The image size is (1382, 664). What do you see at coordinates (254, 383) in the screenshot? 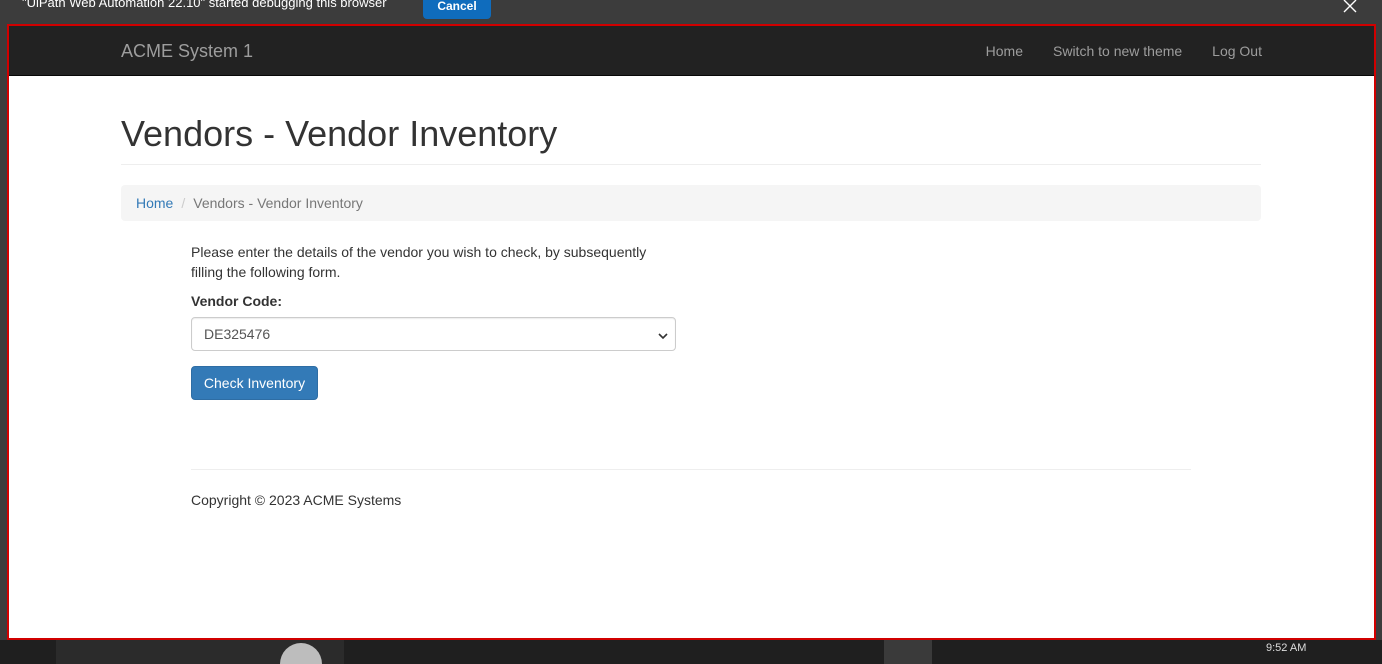
I see `check-inventory-button: Check Inventory` at bounding box center [254, 383].